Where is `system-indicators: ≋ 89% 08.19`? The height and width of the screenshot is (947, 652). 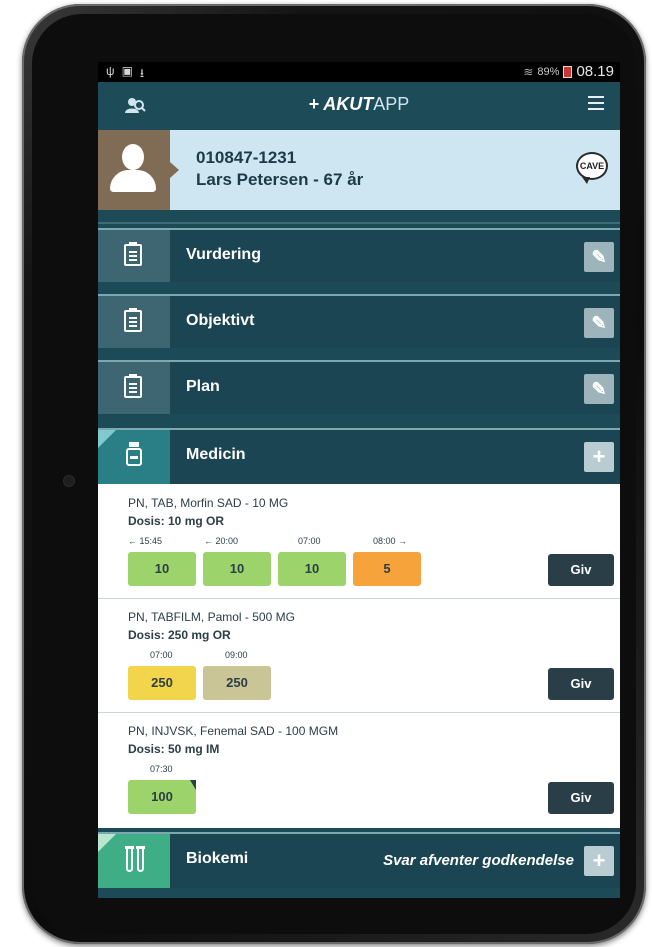 system-indicators: ≋ 89% 08.19 is located at coordinates (568, 71).